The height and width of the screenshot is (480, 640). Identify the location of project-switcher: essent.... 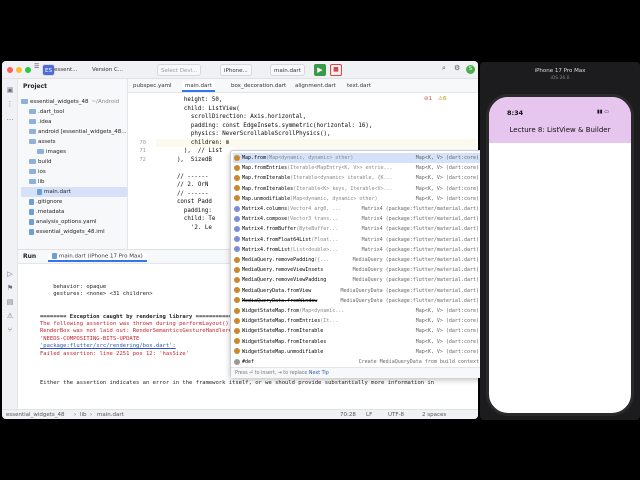
(65, 70).